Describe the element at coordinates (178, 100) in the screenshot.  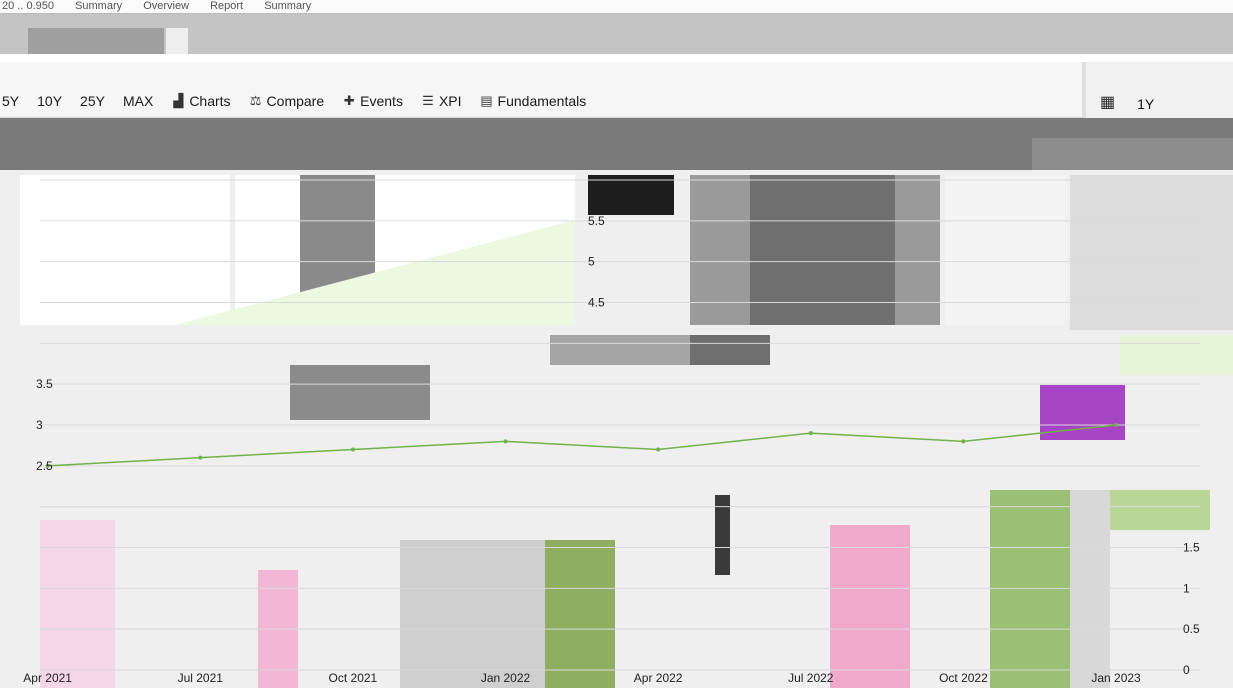
I see `chart-icon: ▟` at that location.